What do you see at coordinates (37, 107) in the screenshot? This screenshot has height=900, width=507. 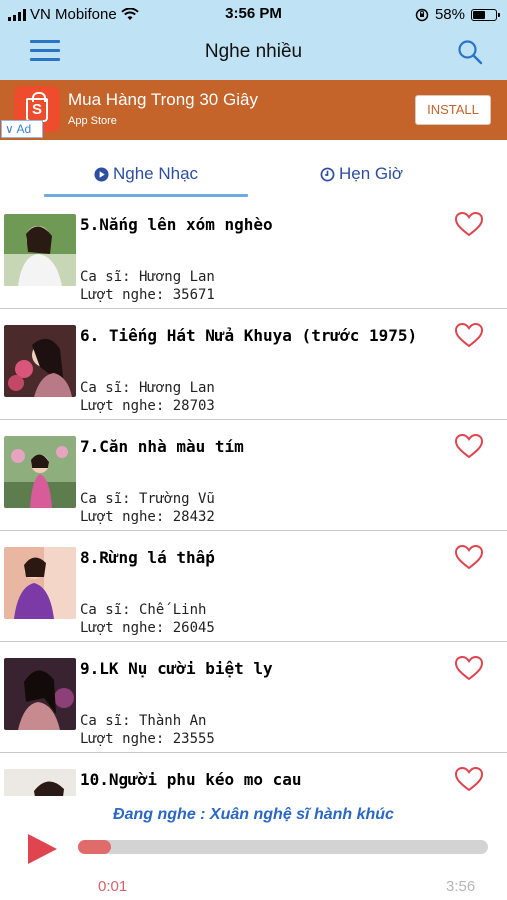 I see `bag-glyph: S` at bounding box center [37, 107].